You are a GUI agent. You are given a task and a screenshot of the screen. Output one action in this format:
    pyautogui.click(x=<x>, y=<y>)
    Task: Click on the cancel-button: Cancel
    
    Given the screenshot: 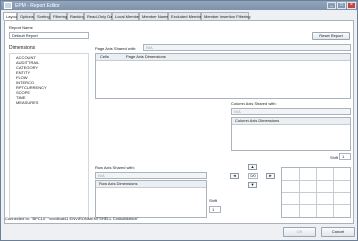 What is the action you would take?
    pyautogui.click(x=338, y=232)
    